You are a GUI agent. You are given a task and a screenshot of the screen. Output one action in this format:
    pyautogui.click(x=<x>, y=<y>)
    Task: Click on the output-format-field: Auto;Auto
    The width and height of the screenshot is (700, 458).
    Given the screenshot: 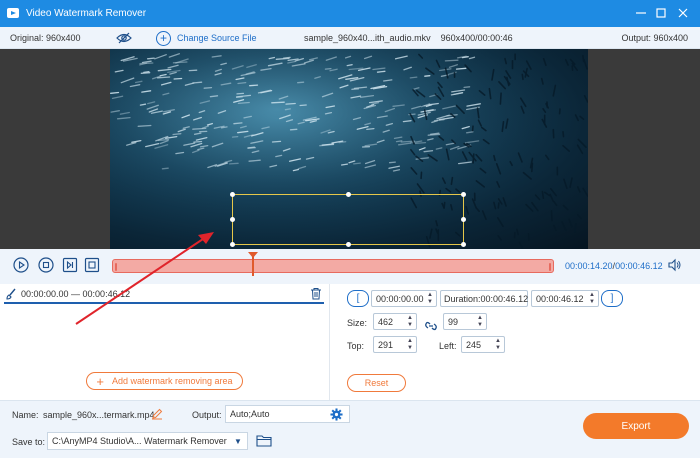 What is the action you would take?
    pyautogui.click(x=287, y=414)
    